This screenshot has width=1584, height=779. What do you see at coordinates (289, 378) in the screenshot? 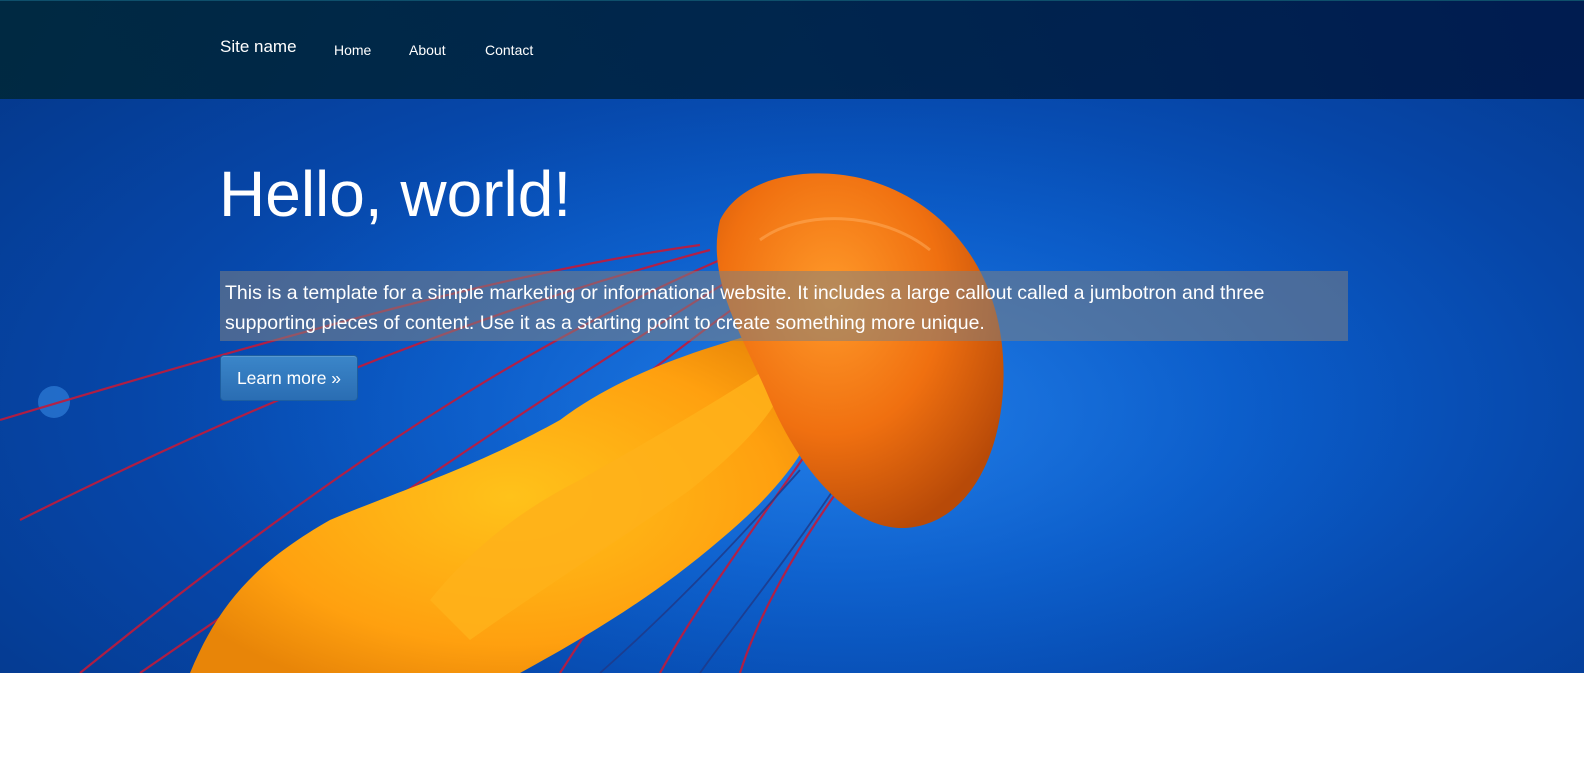
I see `learn-more-button: Learn more »` at bounding box center [289, 378].